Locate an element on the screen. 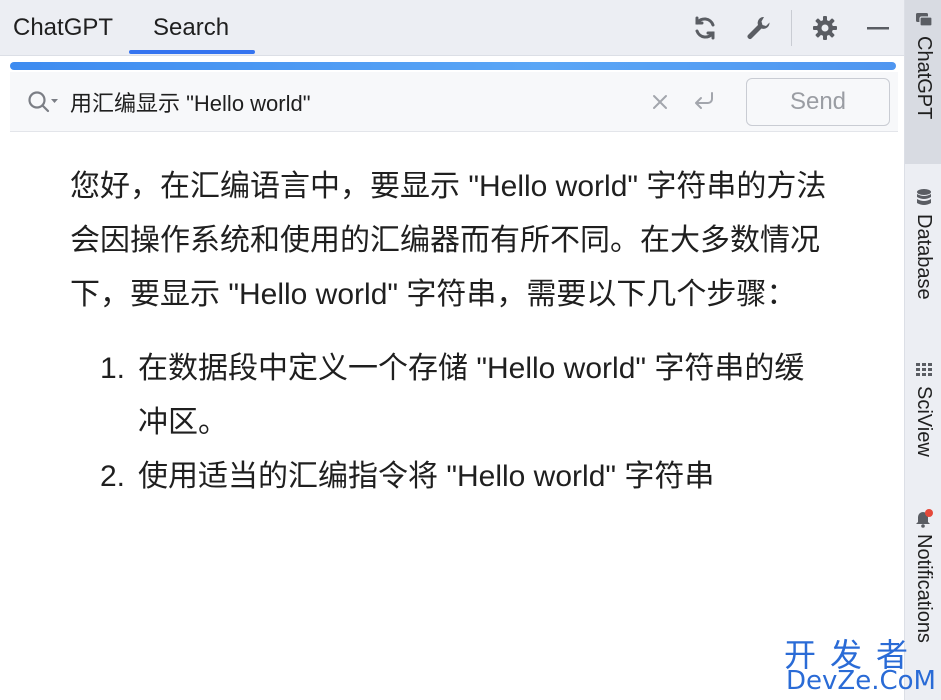  step-number: 2. is located at coordinates (113, 476).